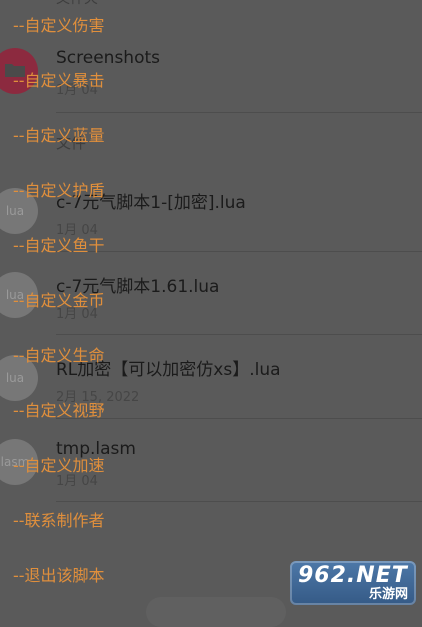  What do you see at coordinates (216, 612) in the screenshot?
I see `bottom-pill` at bounding box center [216, 612].